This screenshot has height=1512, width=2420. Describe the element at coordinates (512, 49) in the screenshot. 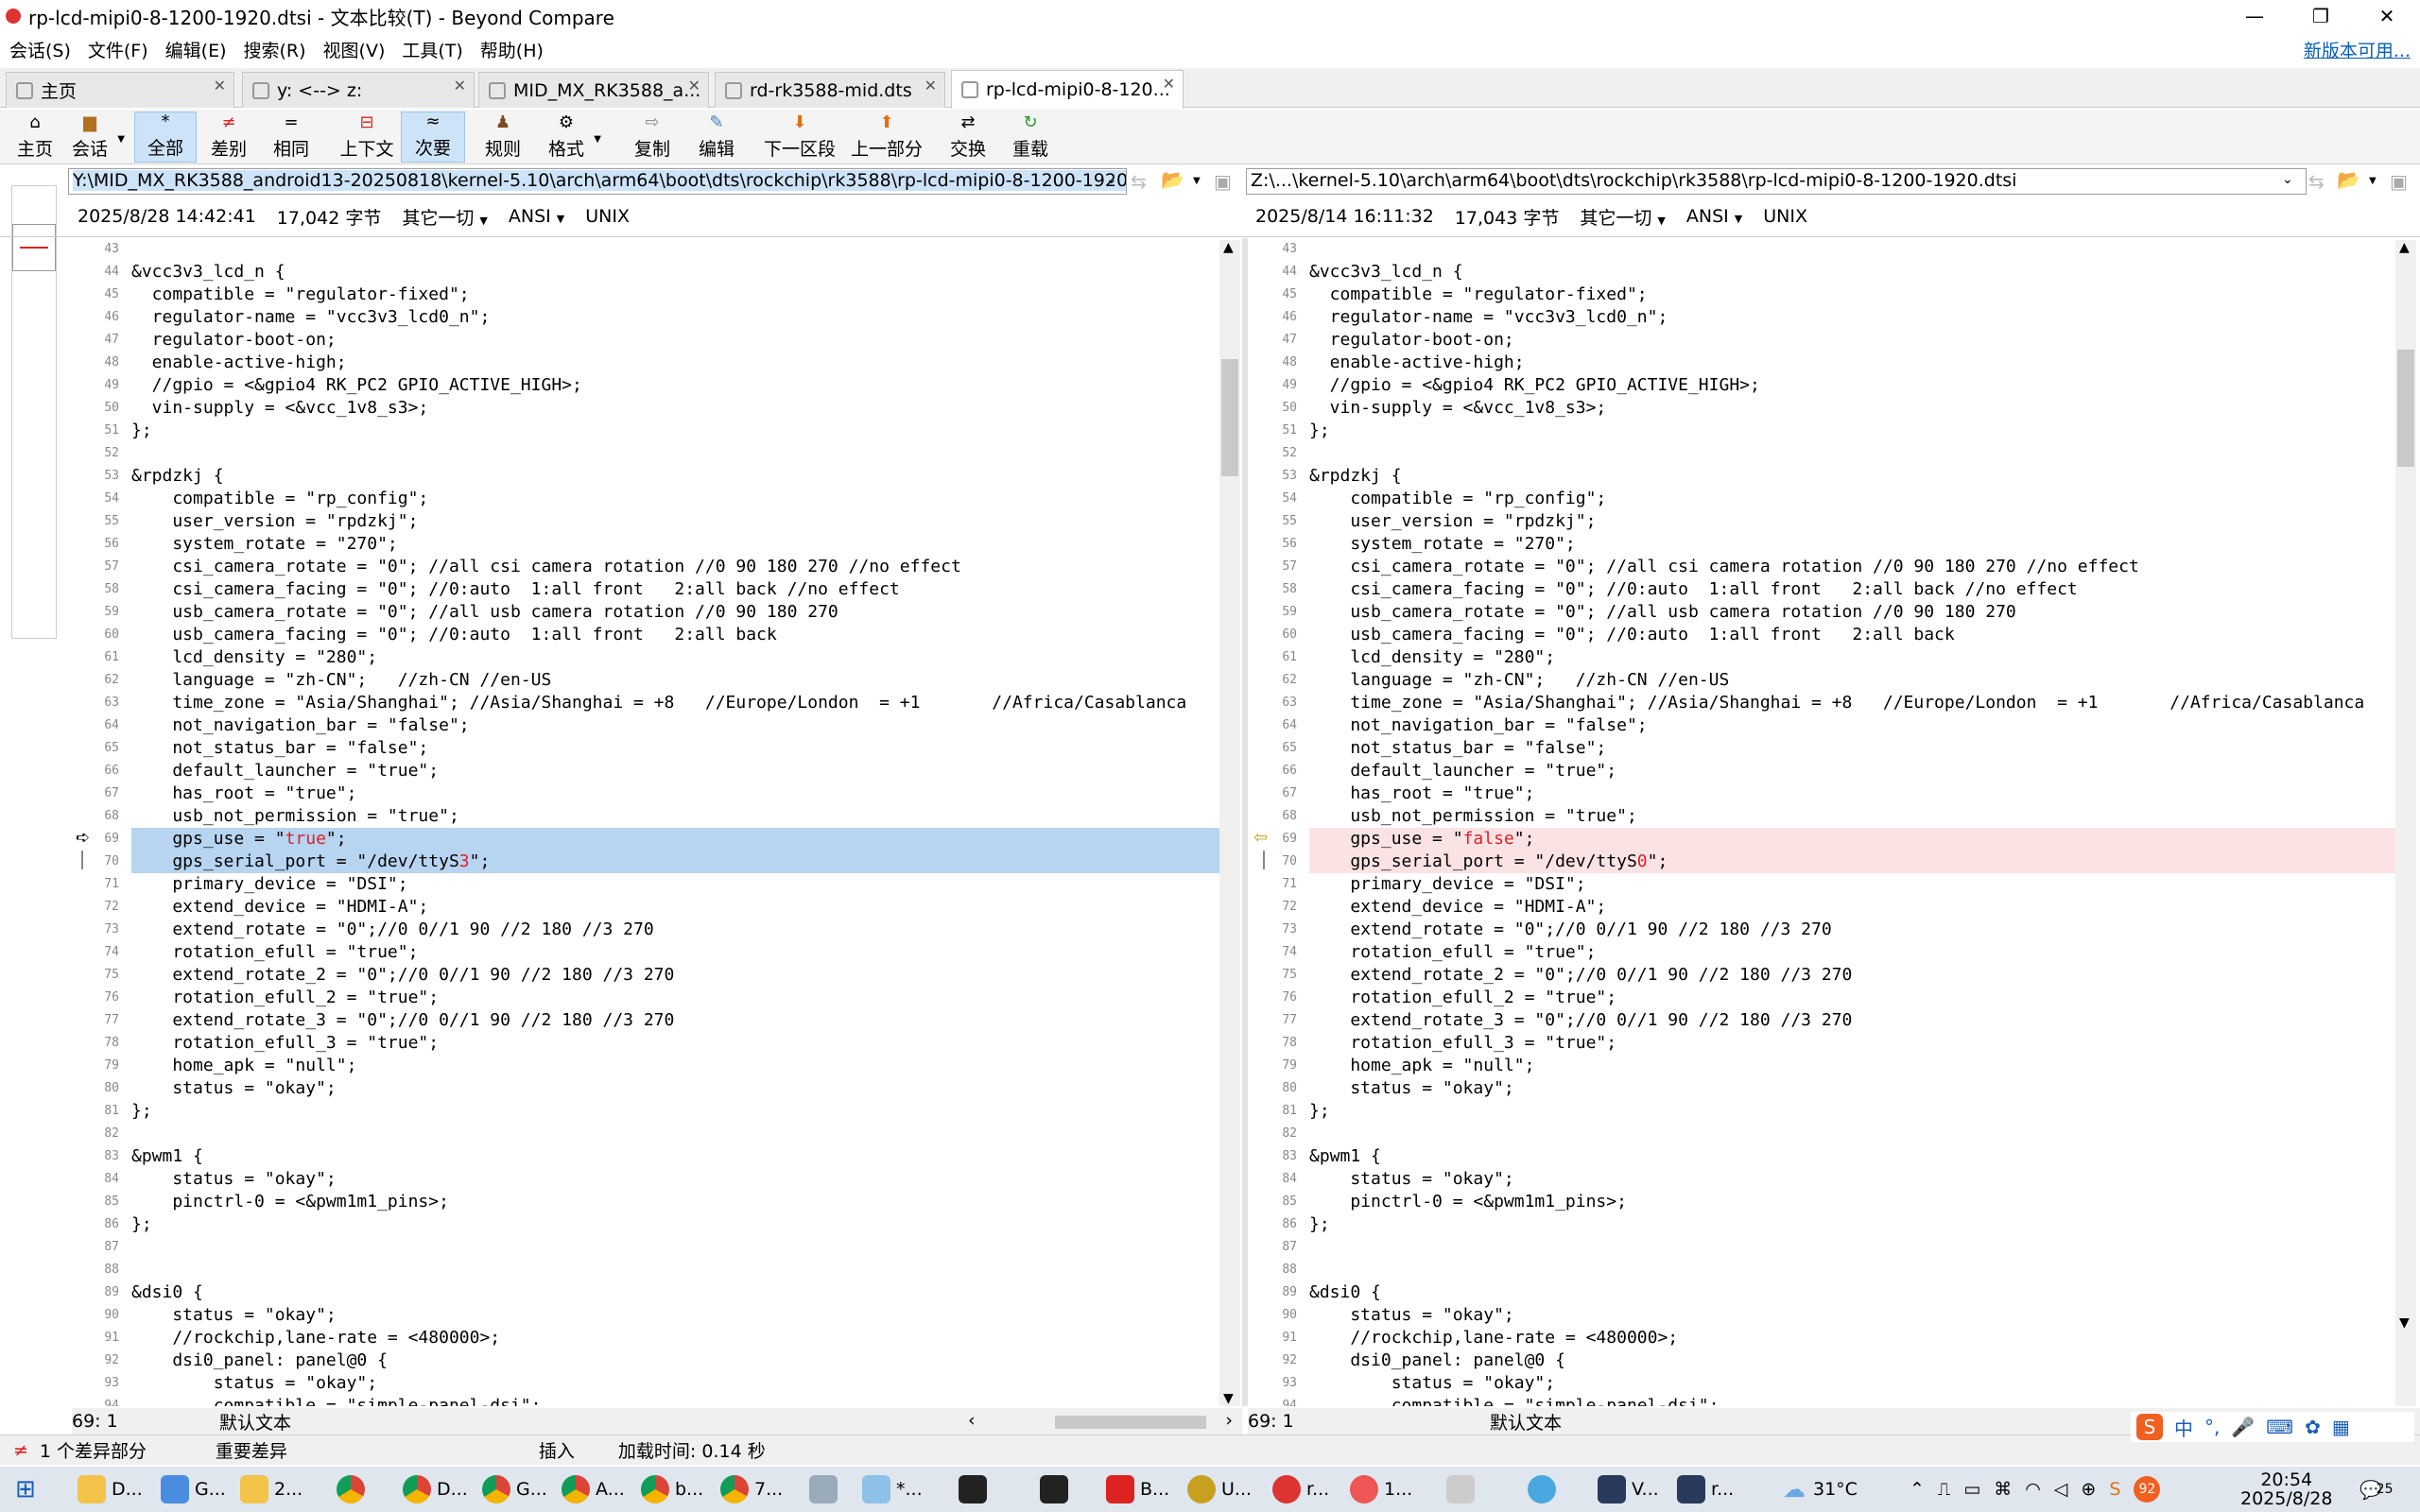

I see `menu-help: 帮助(H)` at that location.